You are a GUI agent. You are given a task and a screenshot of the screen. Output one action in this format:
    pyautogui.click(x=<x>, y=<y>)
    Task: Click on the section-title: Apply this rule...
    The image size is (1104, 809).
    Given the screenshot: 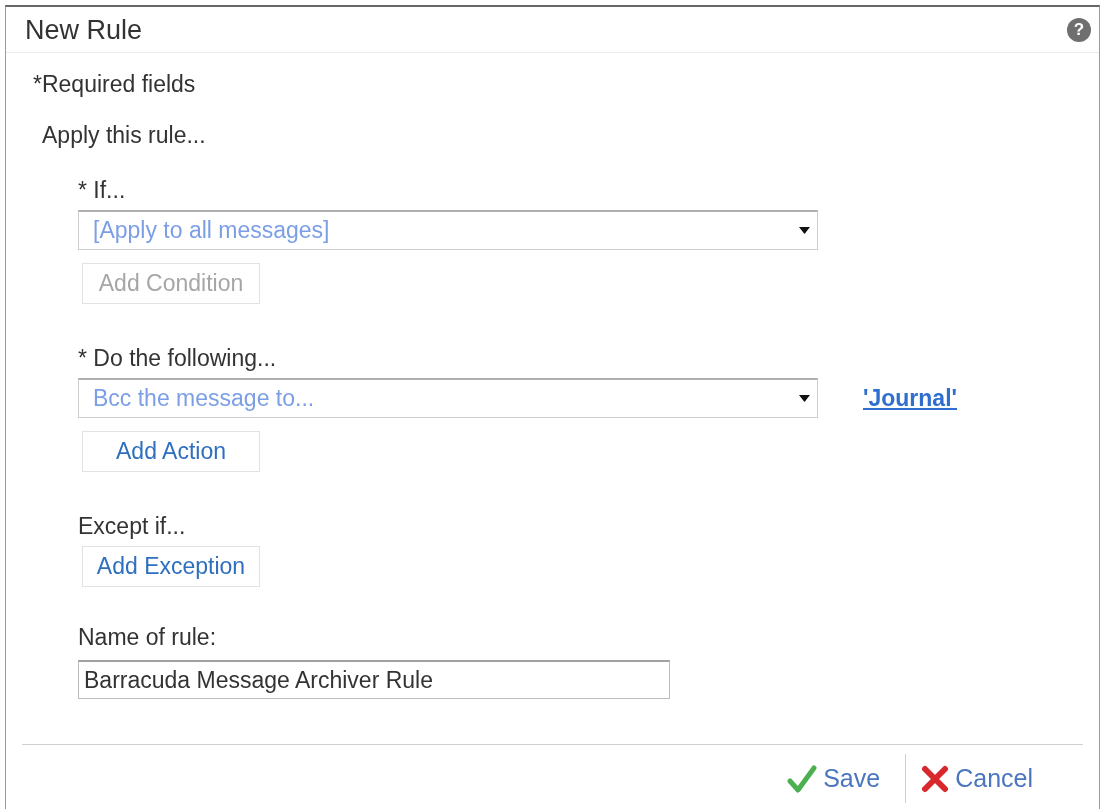 What is the action you would take?
    pyautogui.click(x=124, y=135)
    